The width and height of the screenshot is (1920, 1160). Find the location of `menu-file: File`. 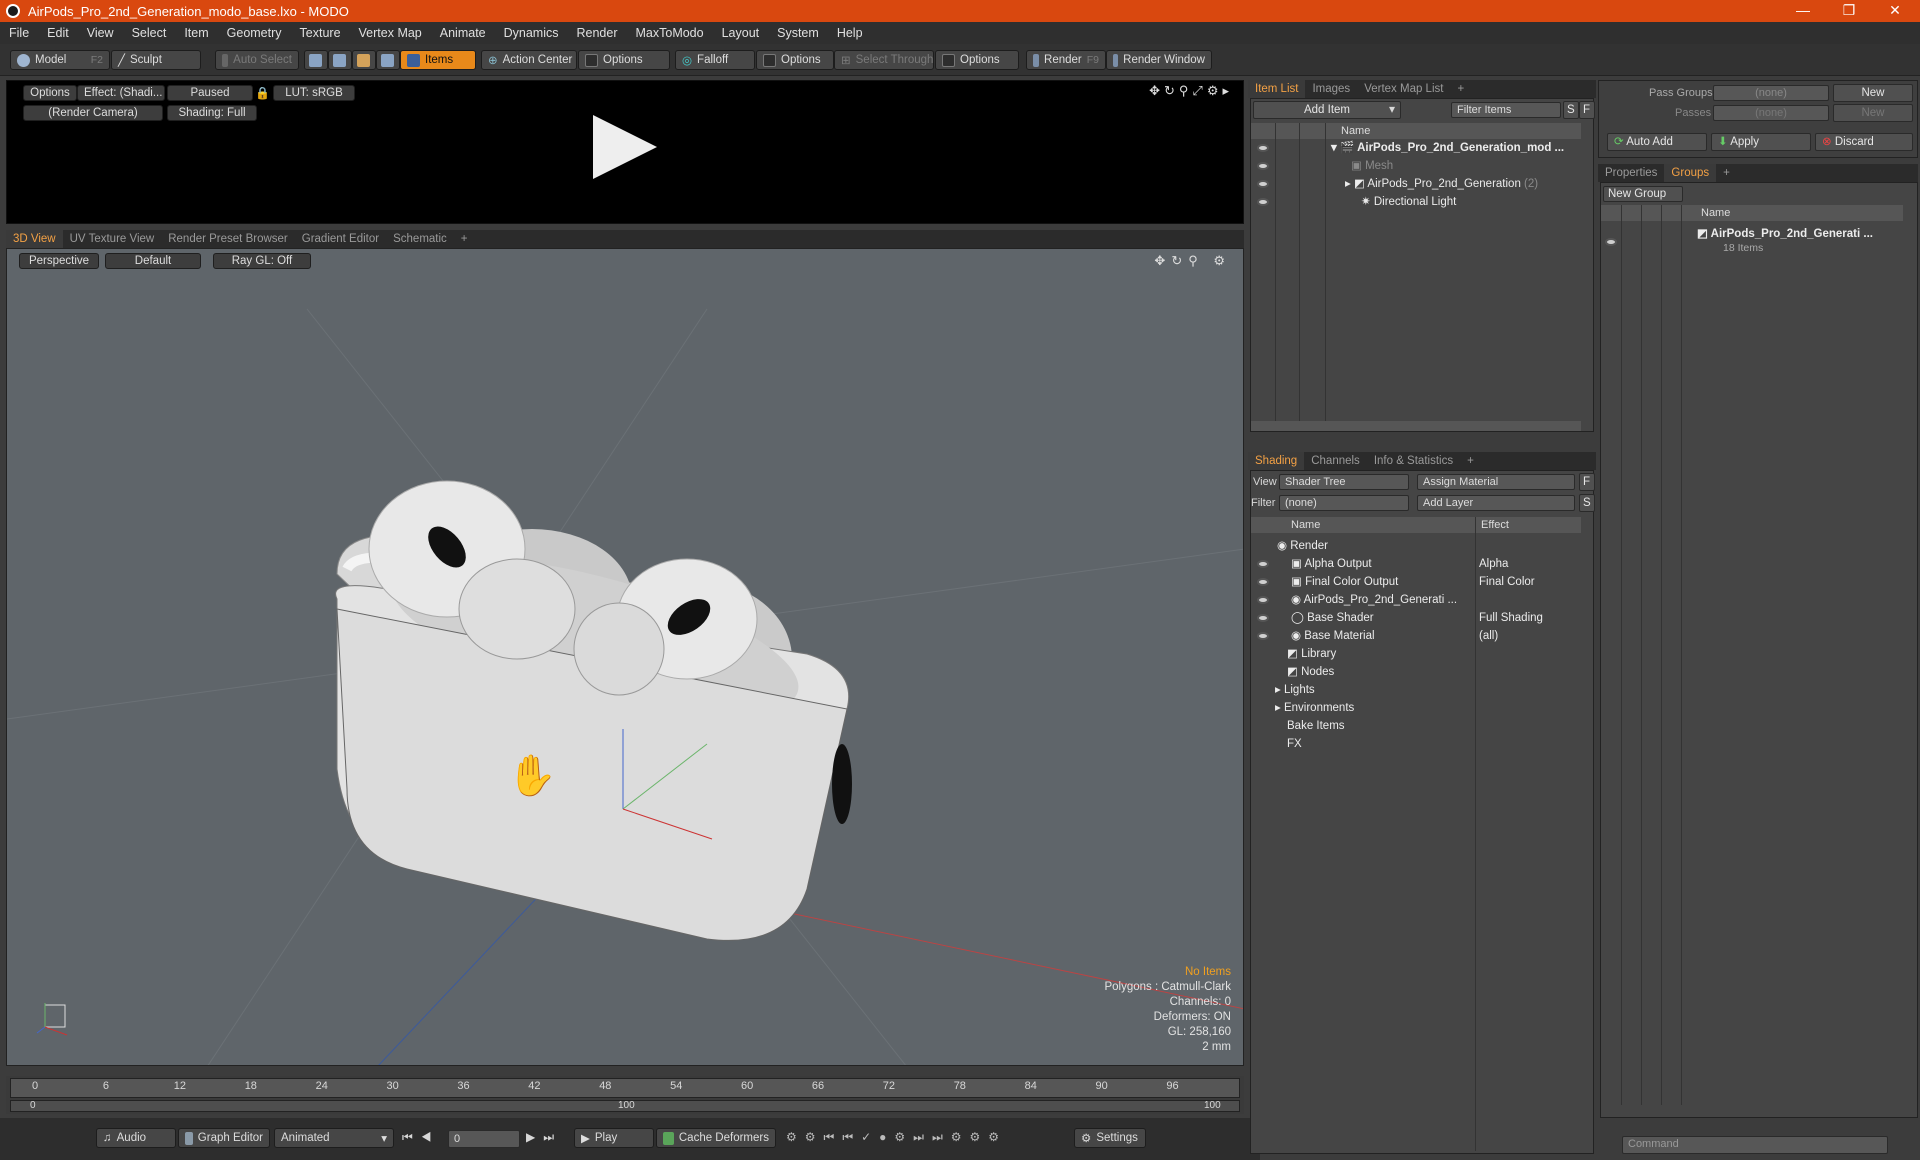

menu-file: File is located at coordinates (19, 33).